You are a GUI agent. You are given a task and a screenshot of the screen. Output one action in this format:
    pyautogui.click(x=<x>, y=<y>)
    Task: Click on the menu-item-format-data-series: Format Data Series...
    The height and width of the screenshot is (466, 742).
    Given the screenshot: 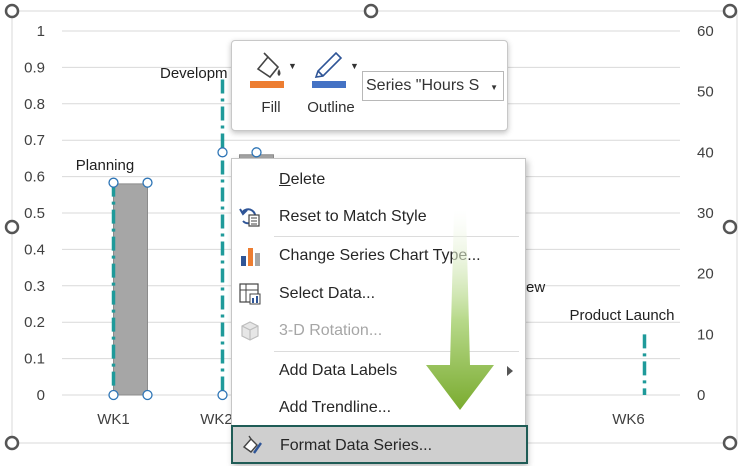 What is the action you would take?
    pyautogui.click(x=379, y=444)
    